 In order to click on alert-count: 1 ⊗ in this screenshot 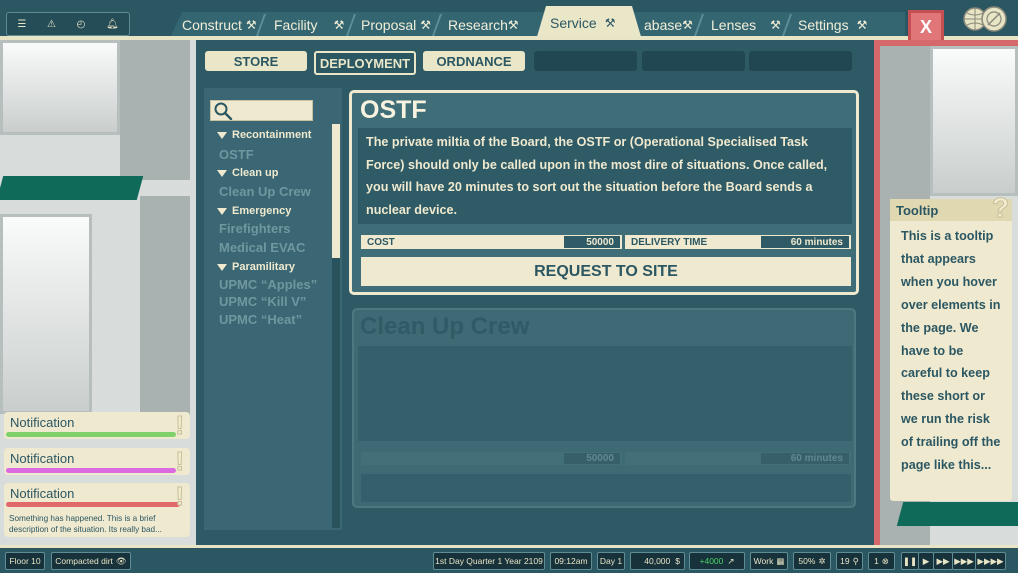, I will do `click(881, 561)`.